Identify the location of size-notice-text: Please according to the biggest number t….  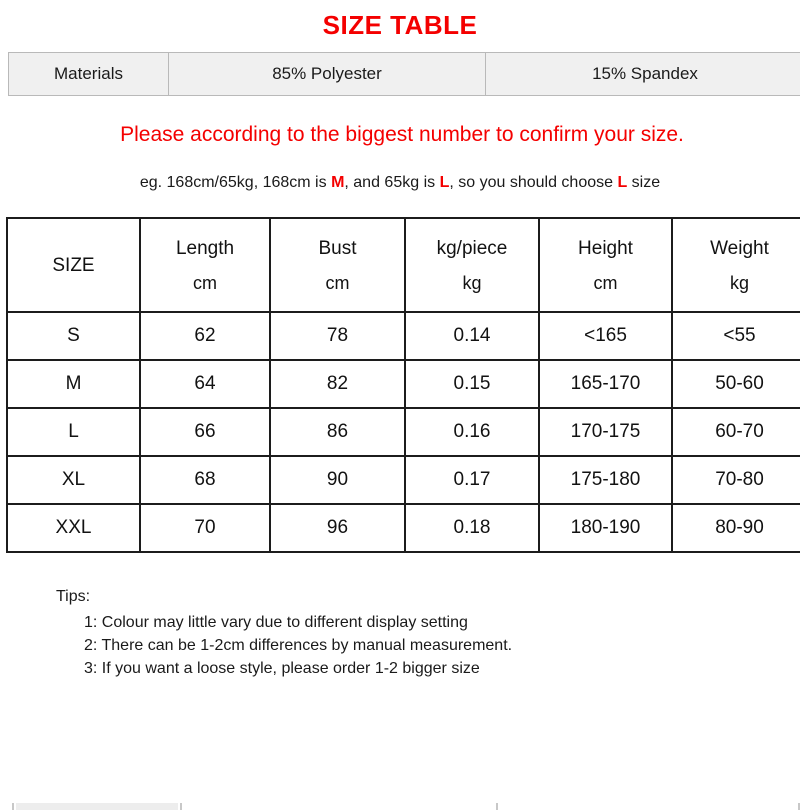
(400, 134).